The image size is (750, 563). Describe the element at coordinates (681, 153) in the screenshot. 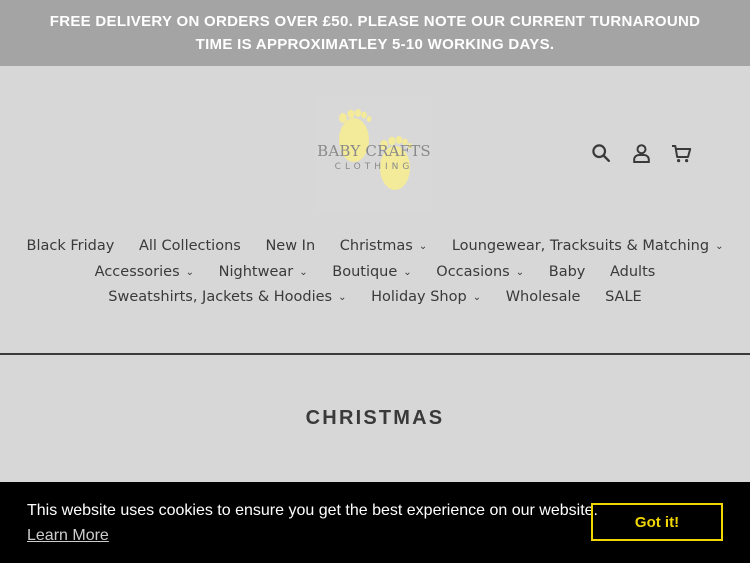

I see `cart-icon` at that location.